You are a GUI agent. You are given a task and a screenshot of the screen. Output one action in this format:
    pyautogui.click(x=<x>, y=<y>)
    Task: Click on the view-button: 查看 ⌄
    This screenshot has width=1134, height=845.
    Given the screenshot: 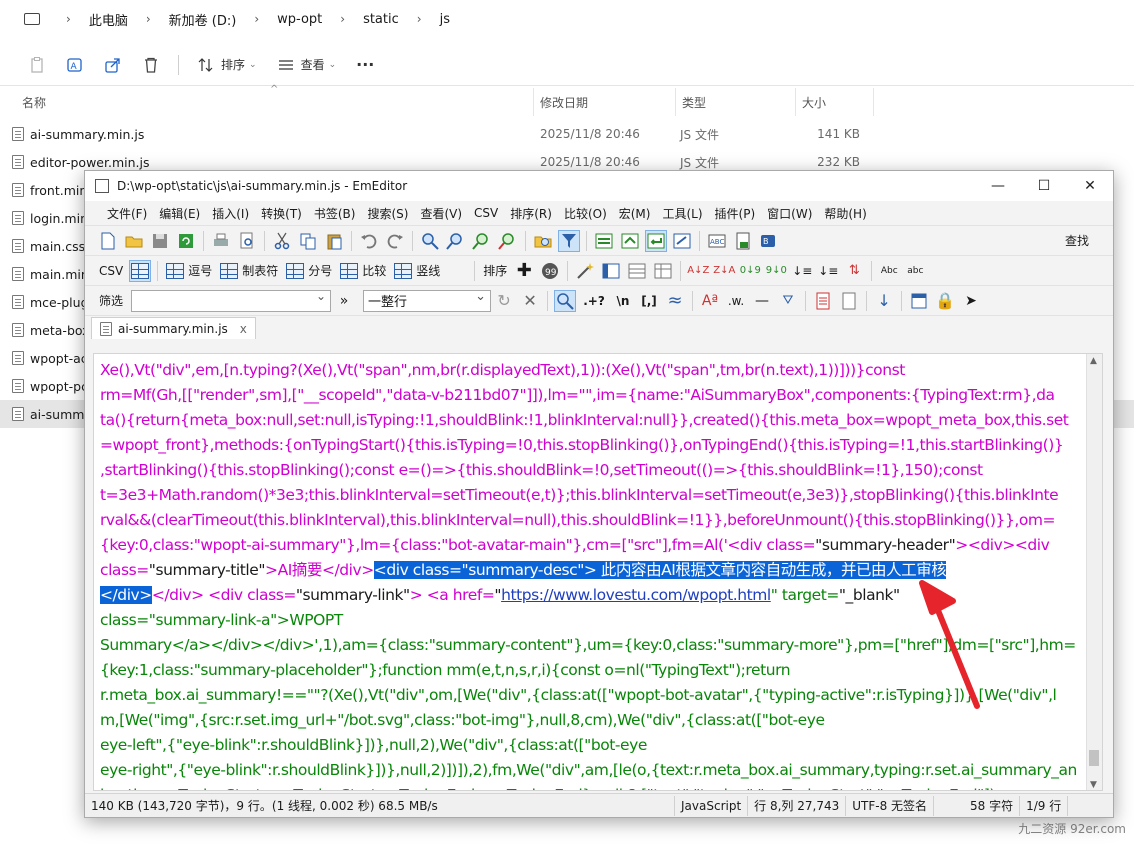 What is the action you would take?
    pyautogui.click(x=307, y=65)
    